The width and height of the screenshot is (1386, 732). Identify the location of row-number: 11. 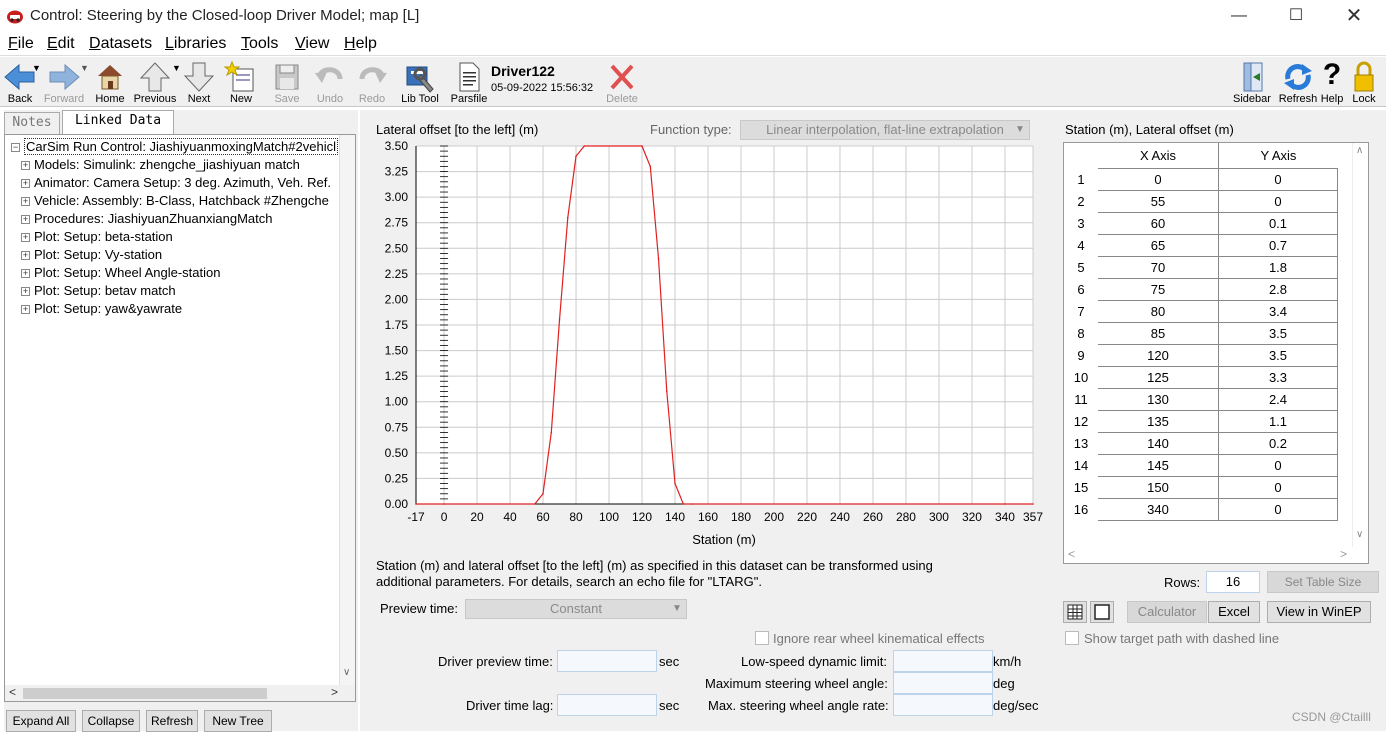
(1081, 400).